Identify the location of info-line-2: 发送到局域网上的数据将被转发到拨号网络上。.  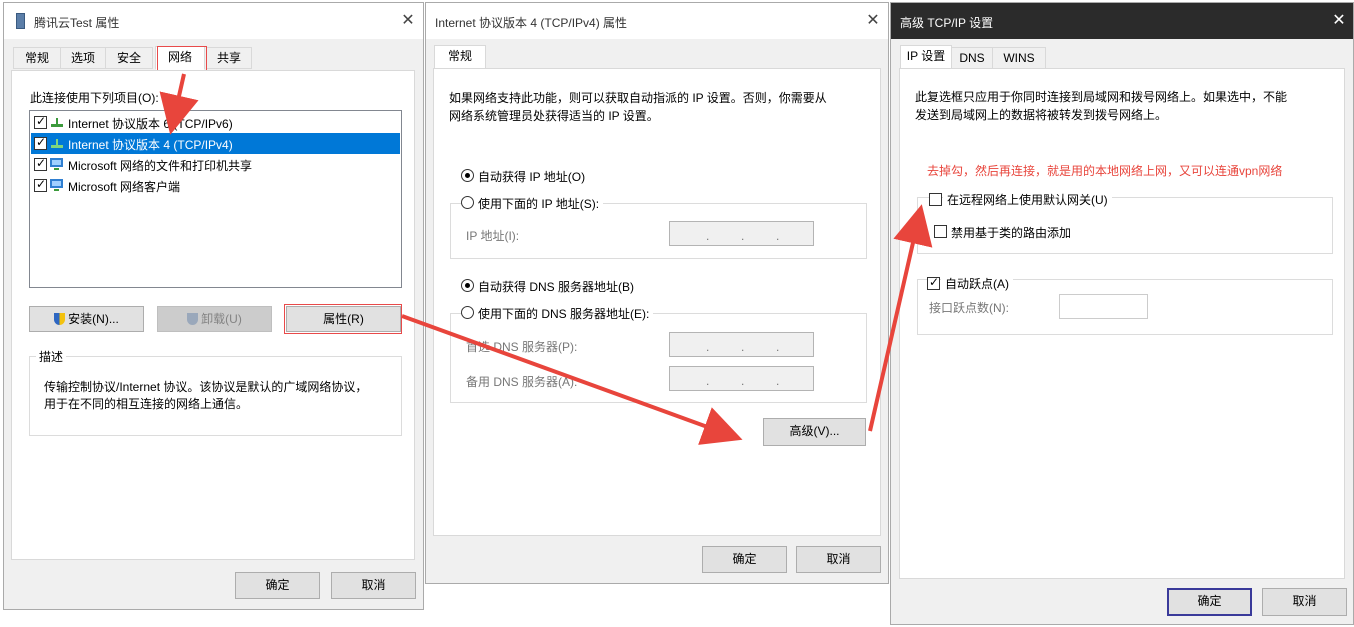
(1041, 115).